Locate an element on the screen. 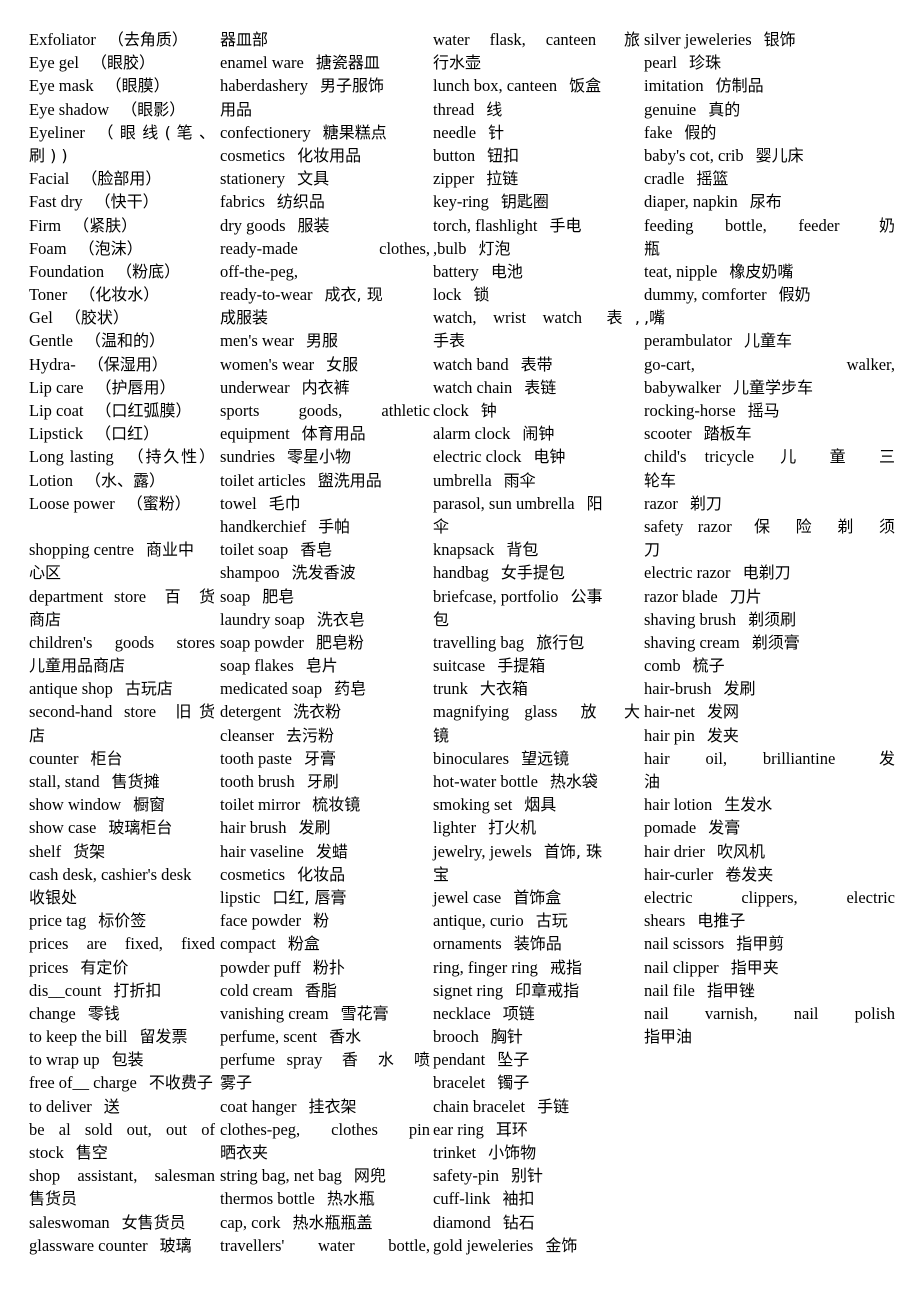 The width and height of the screenshot is (920, 1302). glossary-entry: 成服装 is located at coordinates (325, 317).